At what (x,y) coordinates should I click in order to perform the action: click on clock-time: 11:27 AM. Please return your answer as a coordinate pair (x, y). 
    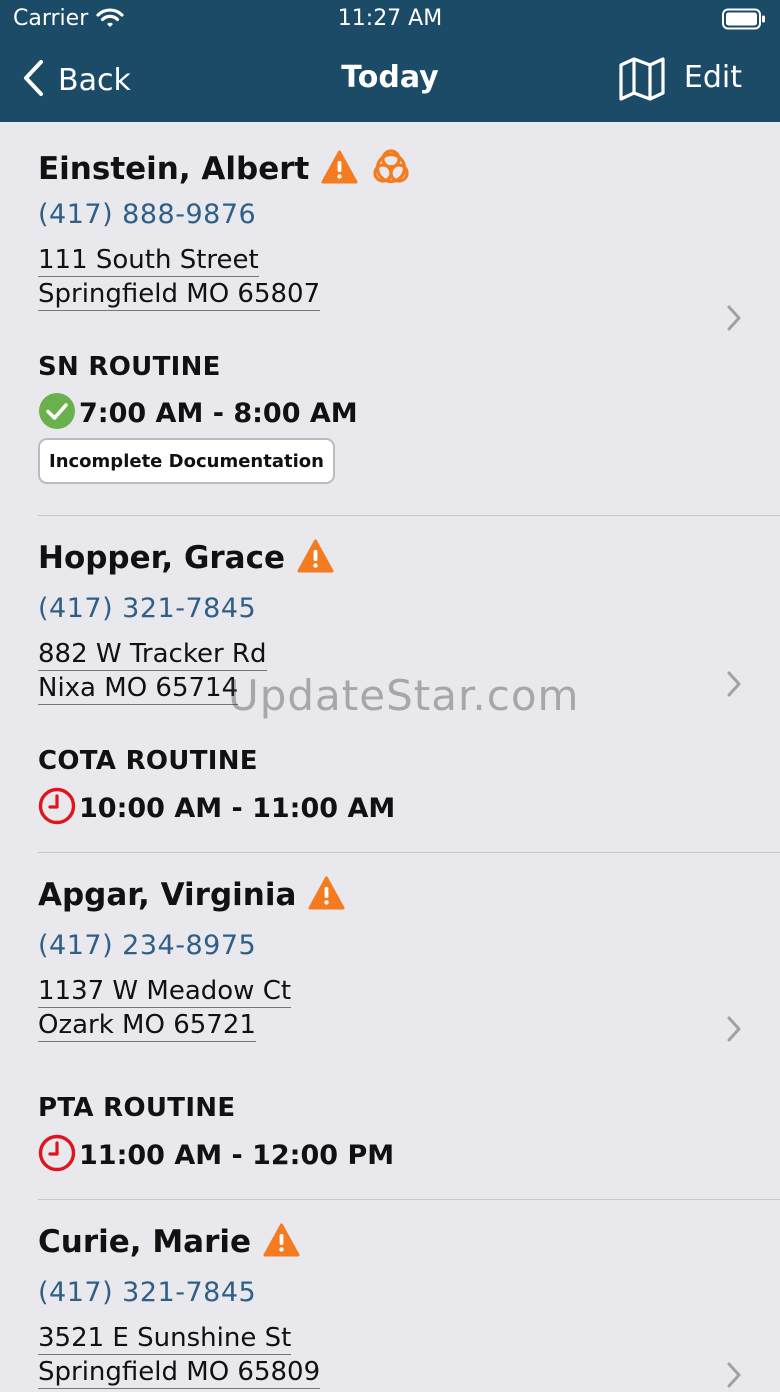
    Looking at the image, I should click on (390, 18).